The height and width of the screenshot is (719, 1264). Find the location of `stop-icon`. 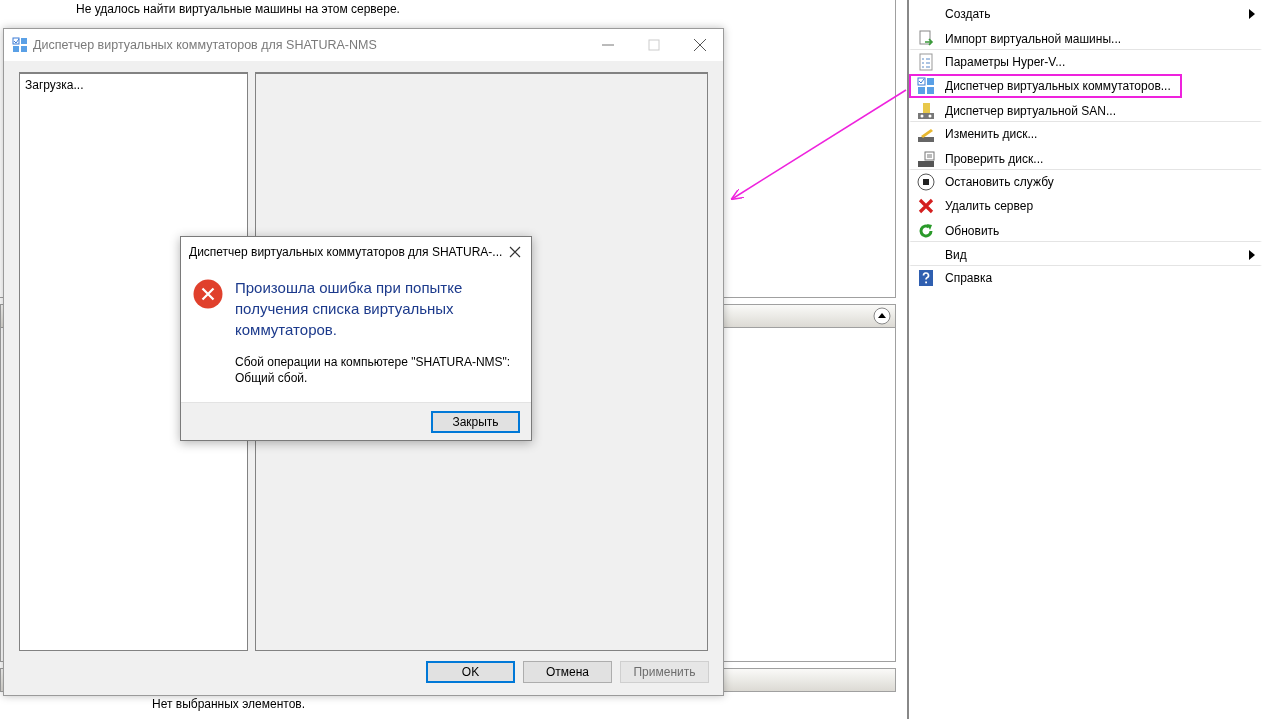

stop-icon is located at coordinates (926, 182).